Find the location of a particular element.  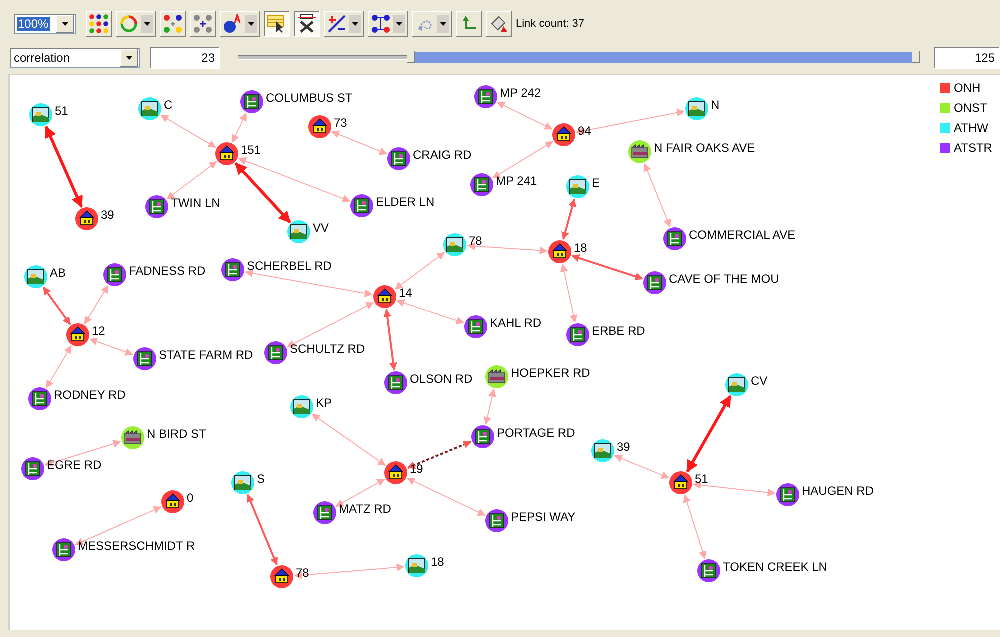

node-label: CRAIG RD is located at coordinates (442, 155).